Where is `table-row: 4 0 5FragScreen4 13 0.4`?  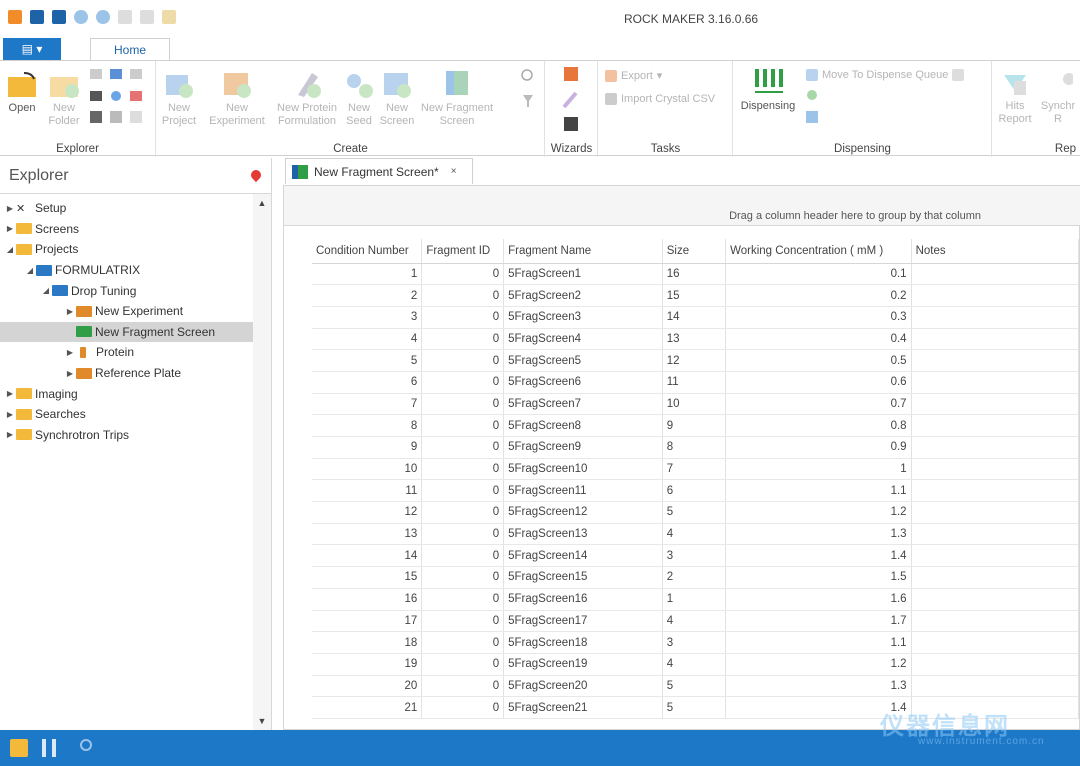 table-row: 4 0 5FragScreen4 13 0.4 is located at coordinates (696, 339).